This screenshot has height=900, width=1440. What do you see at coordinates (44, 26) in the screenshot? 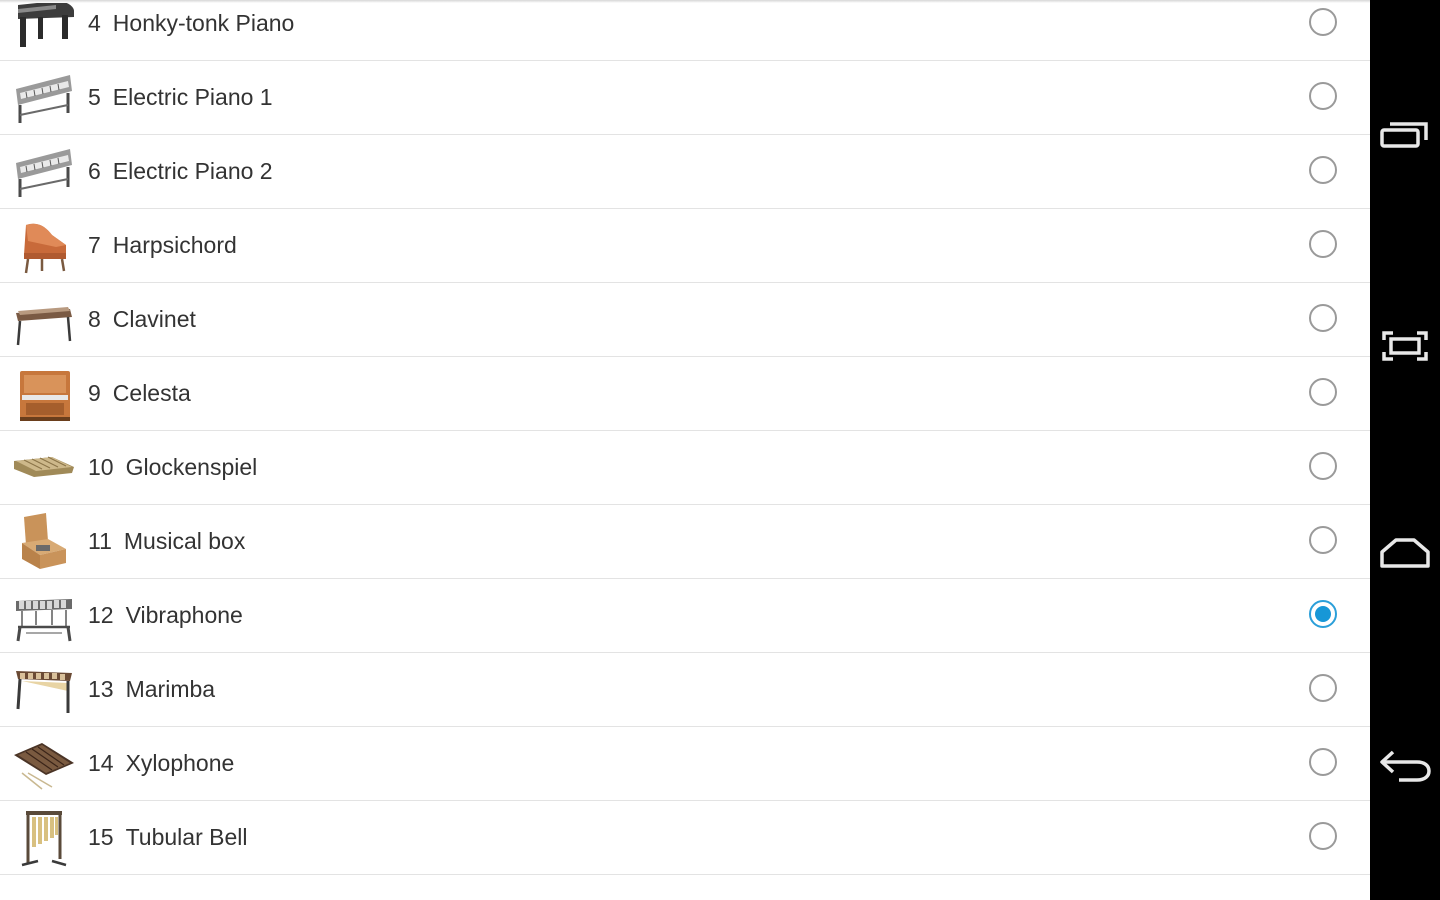
I see `grand-piano-icon` at bounding box center [44, 26].